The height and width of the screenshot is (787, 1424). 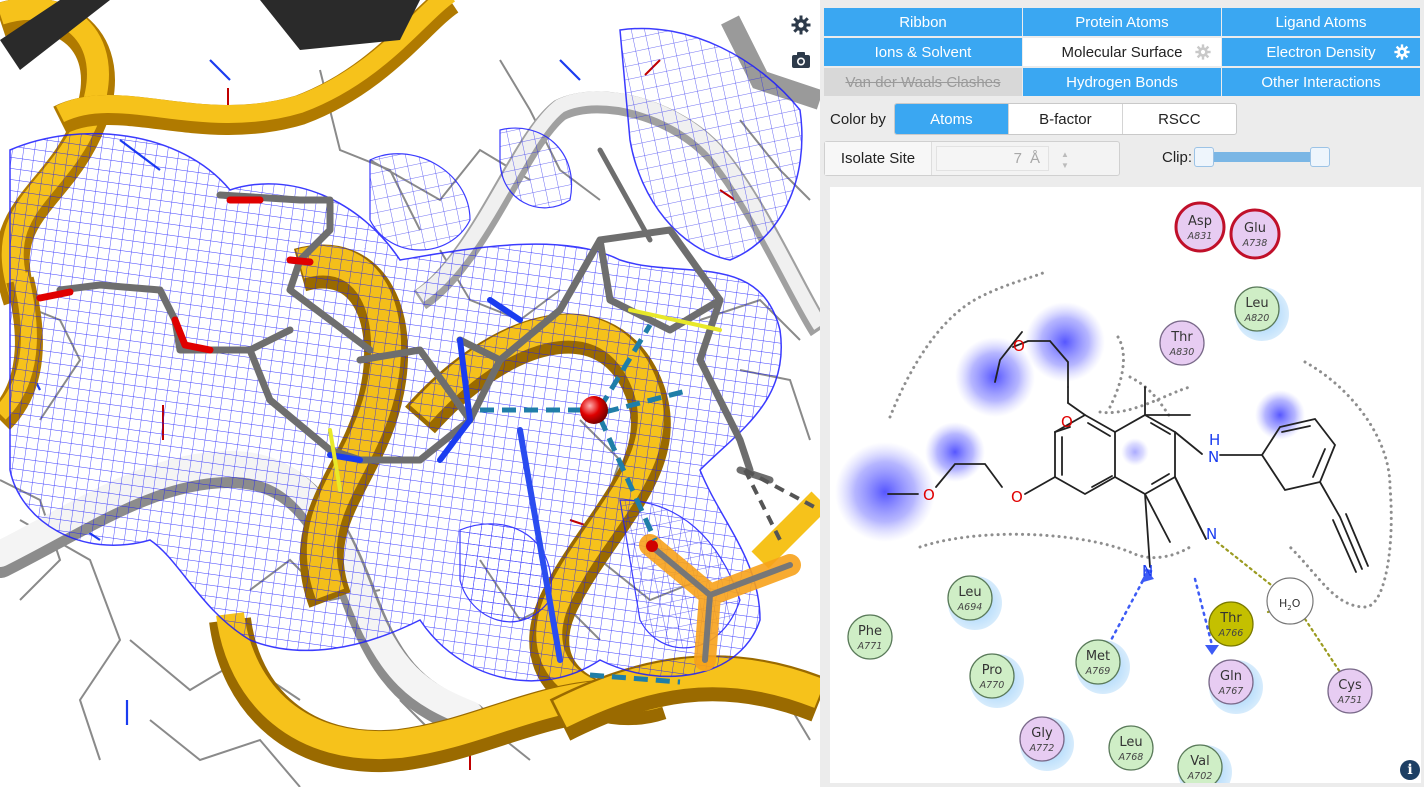 I want to click on color-by-control: Color by Atoms B-factor RSCC, so click(x=1033, y=119).